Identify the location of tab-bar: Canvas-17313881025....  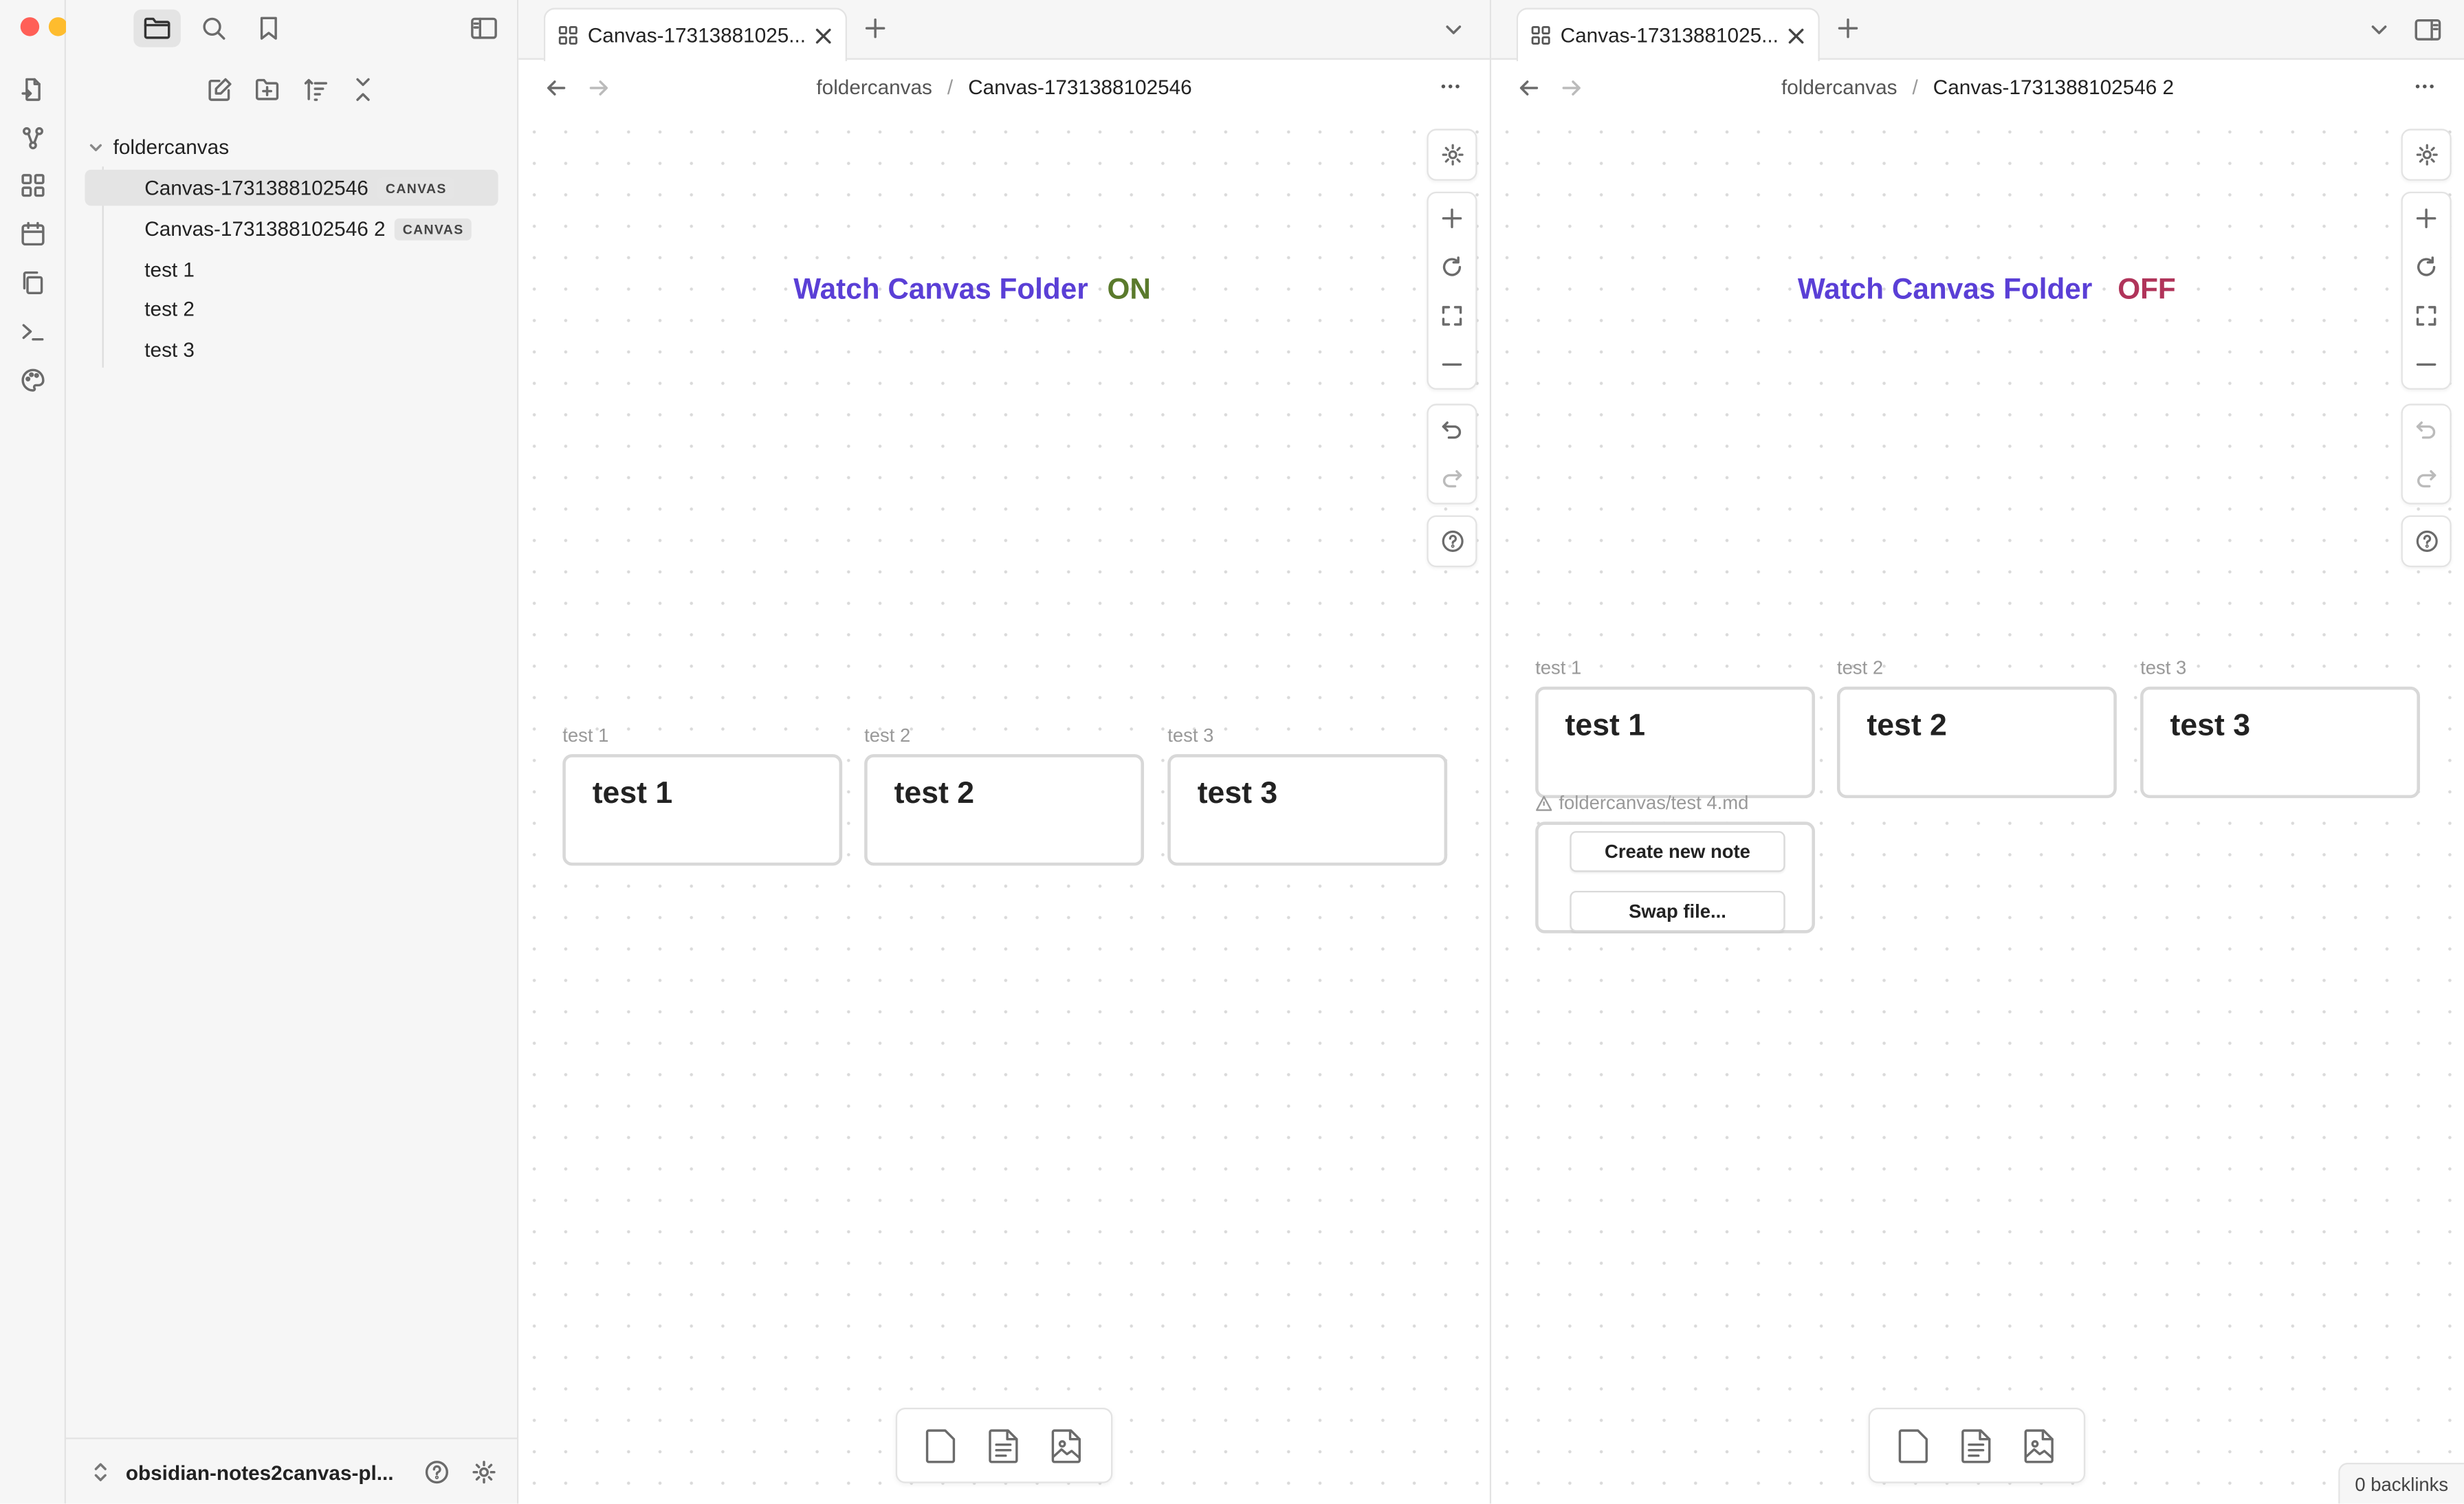
(1977, 31).